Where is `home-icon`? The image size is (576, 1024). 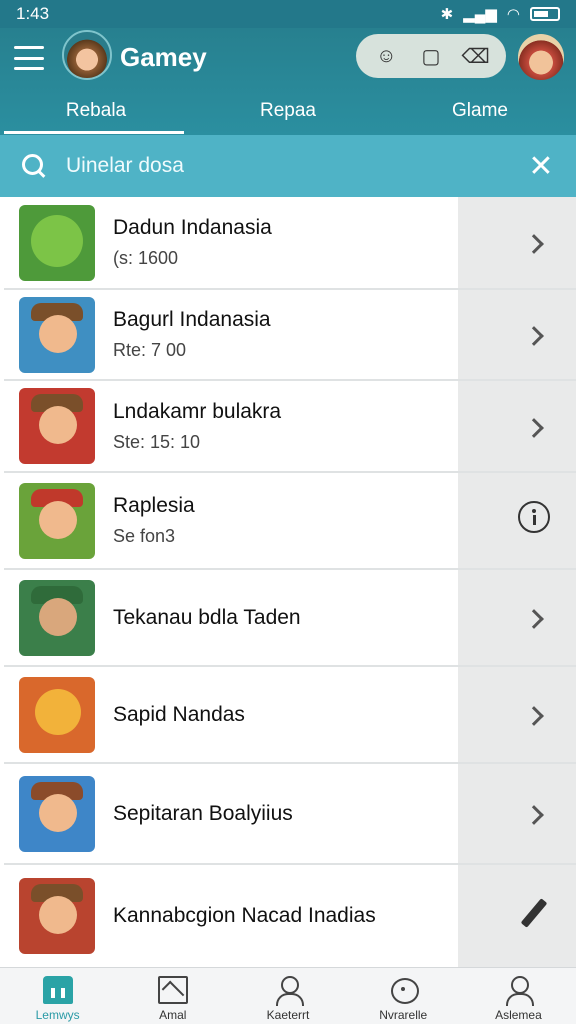
home-icon is located at coordinates (57, 990).